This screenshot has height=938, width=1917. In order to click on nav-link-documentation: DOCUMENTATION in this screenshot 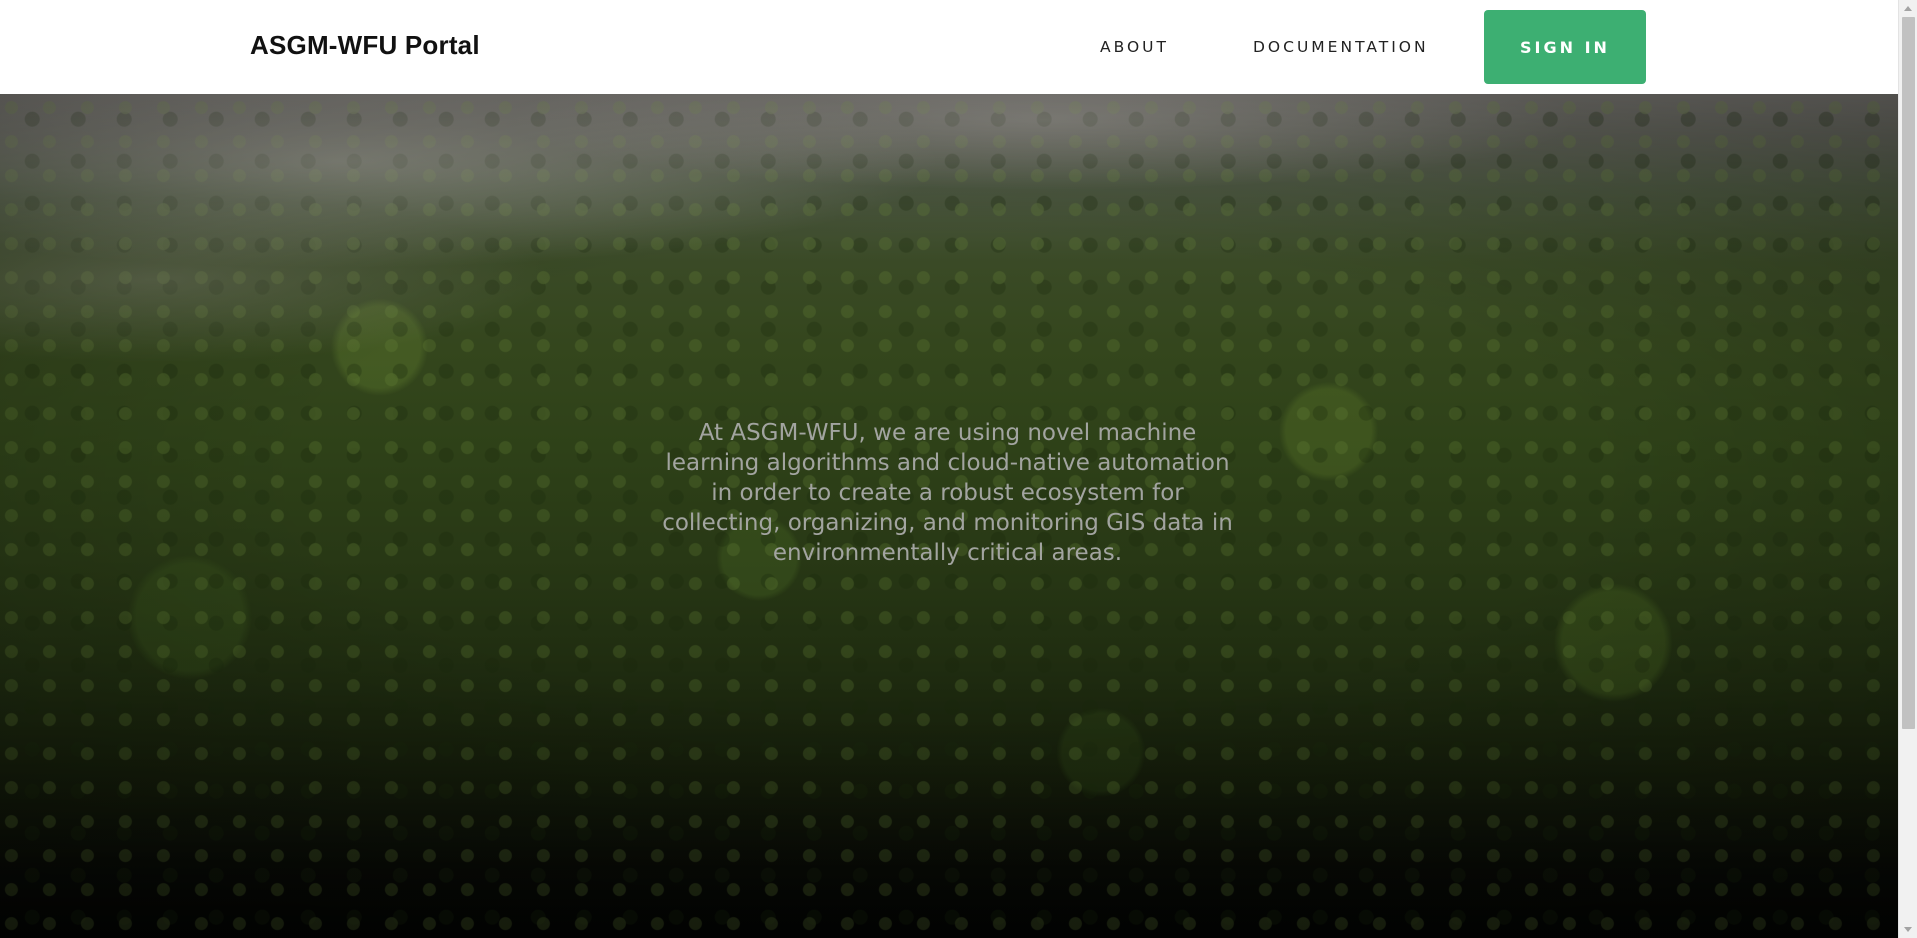, I will do `click(1341, 47)`.